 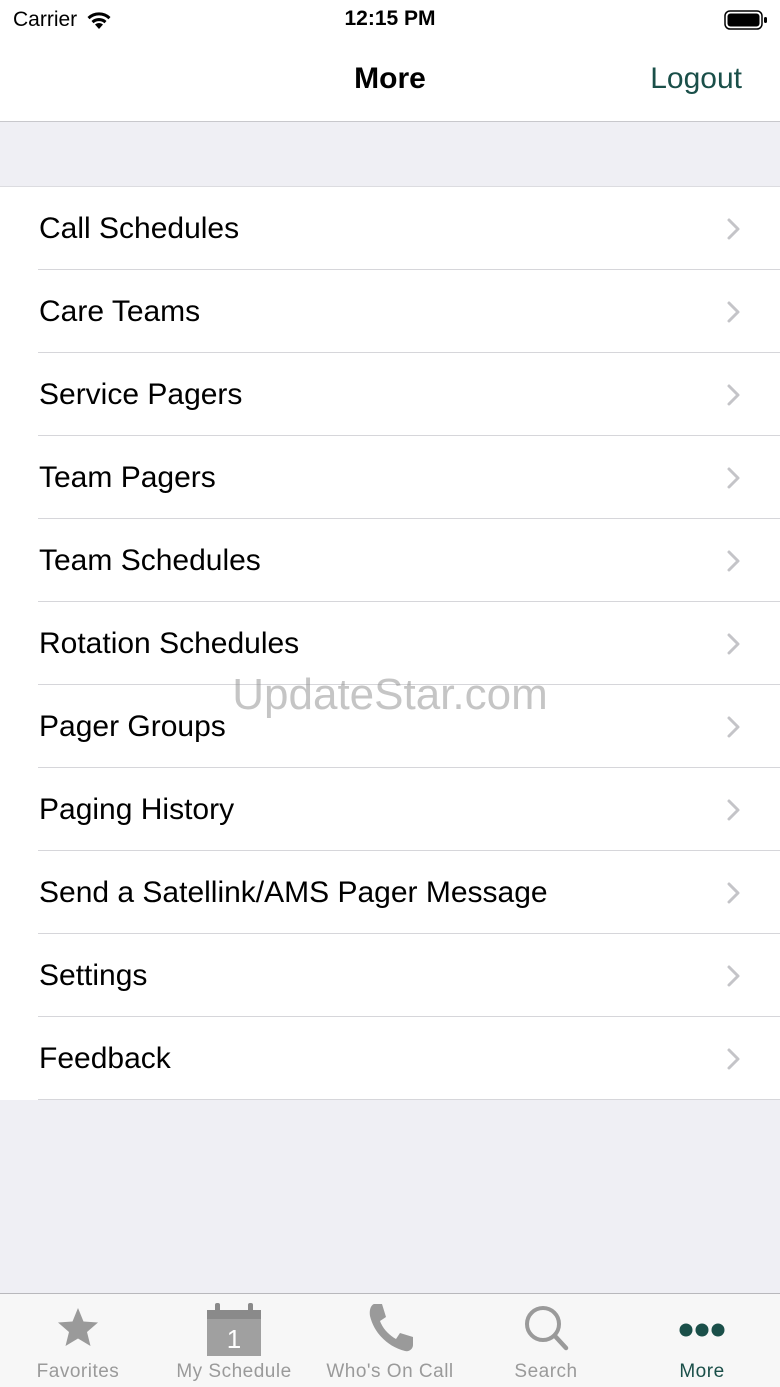 I want to click on tab-favorites: Favorites, so click(x=78, y=1340).